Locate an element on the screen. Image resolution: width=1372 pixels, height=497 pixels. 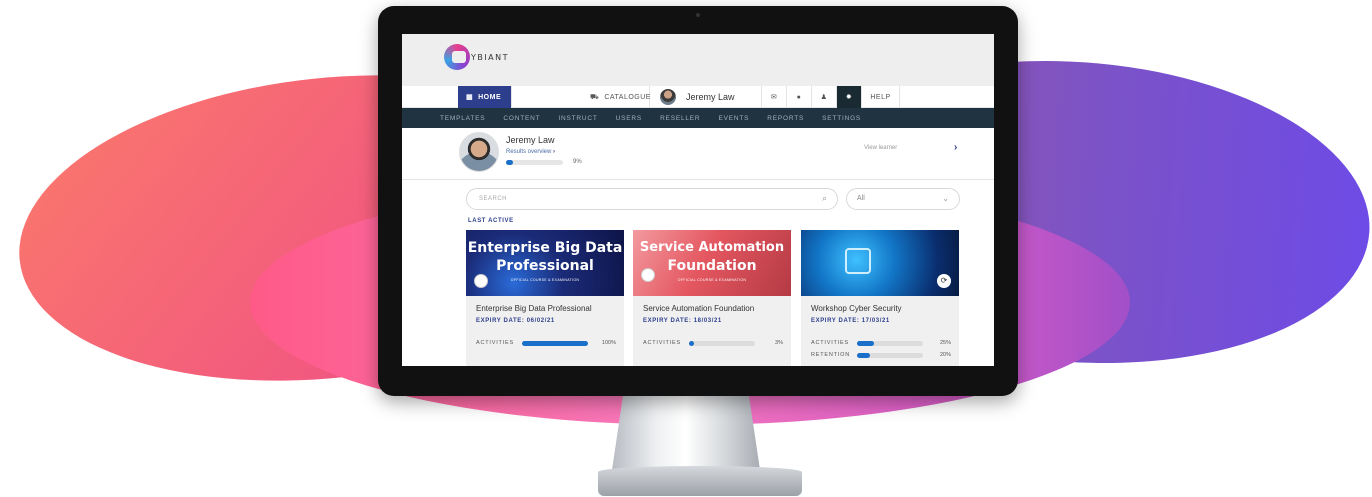
stat-label: RETENTION is located at coordinates (830, 355).